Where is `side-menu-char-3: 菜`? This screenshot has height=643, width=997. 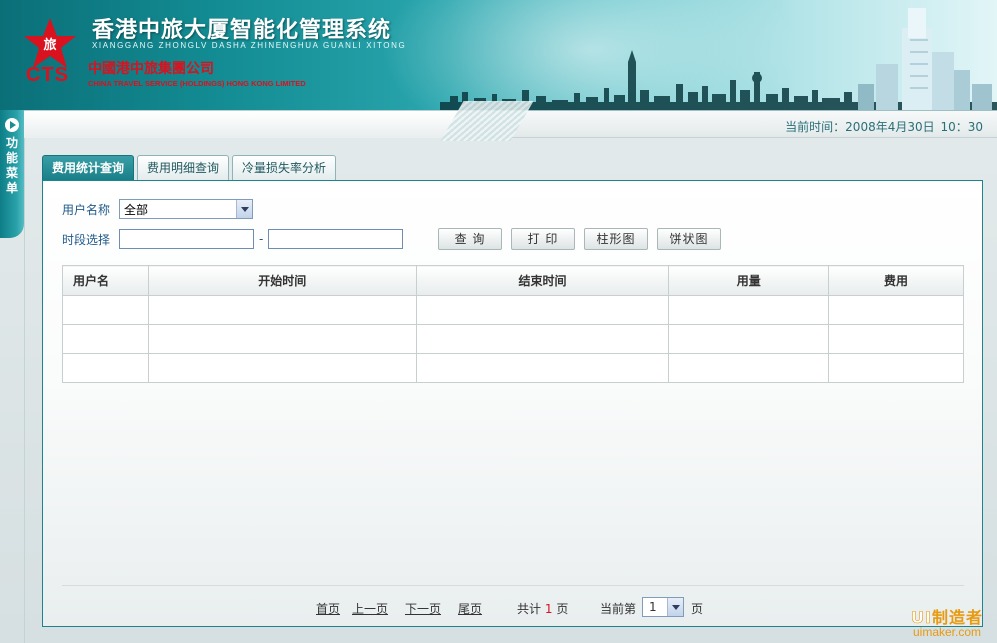 side-menu-char-3: 菜 is located at coordinates (11, 173).